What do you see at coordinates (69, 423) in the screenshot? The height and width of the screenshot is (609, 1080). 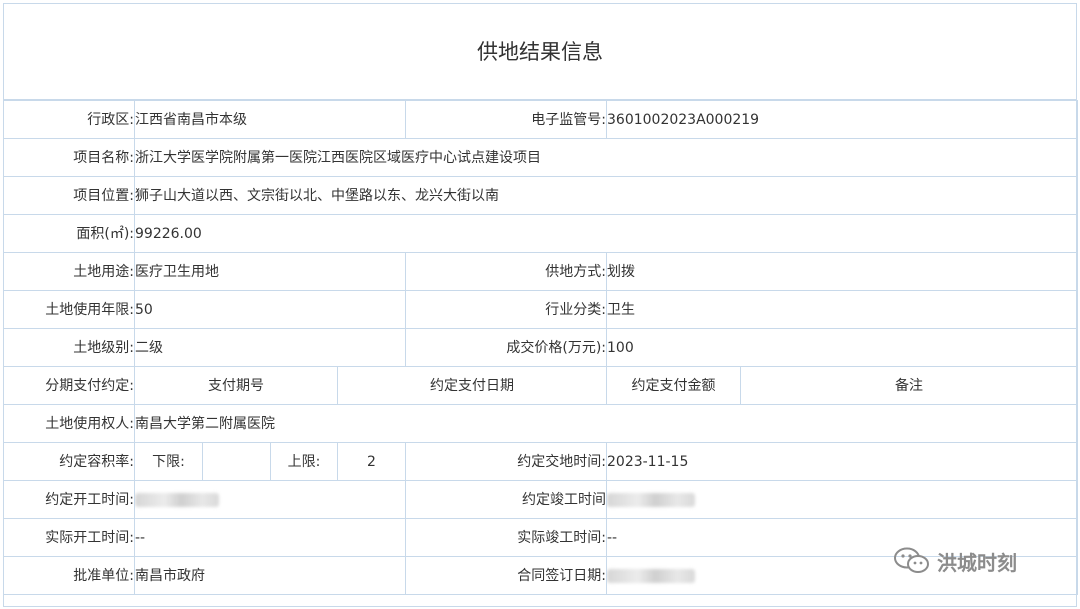 I see `land-owner-label: 土地使用权人:` at bounding box center [69, 423].